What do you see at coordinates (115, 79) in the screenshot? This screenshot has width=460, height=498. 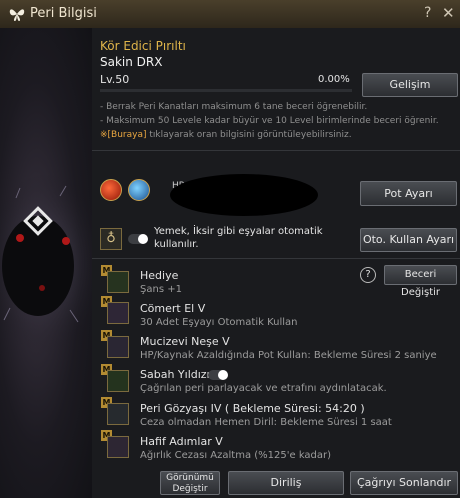 I see `pet-level: Lv.50` at bounding box center [115, 79].